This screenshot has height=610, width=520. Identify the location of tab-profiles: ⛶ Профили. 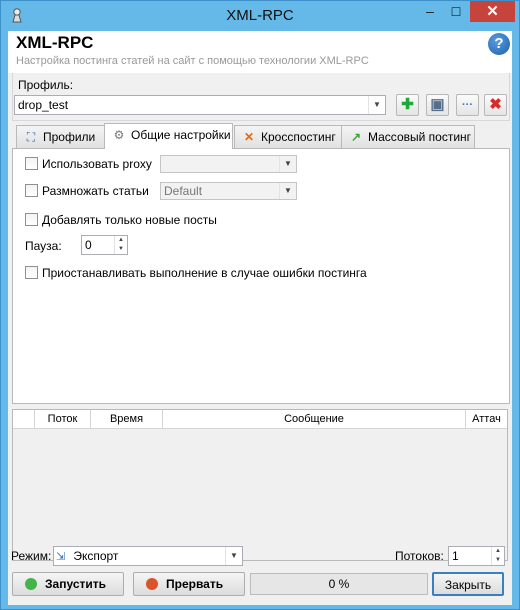
(60, 136).